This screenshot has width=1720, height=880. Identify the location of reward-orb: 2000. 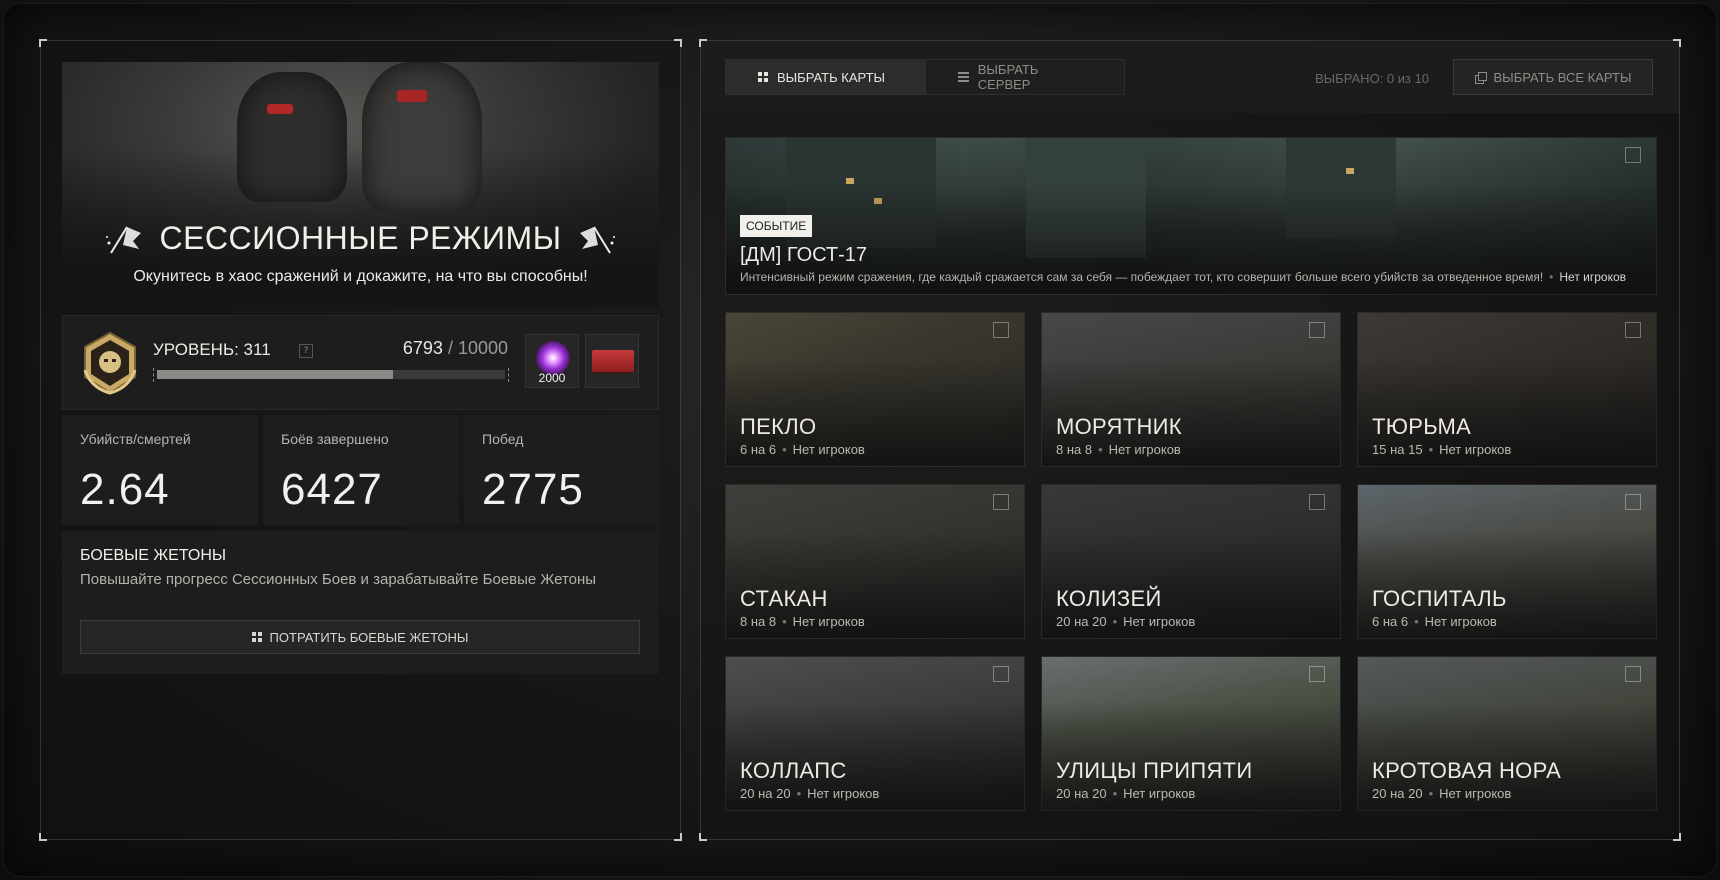
(552, 361).